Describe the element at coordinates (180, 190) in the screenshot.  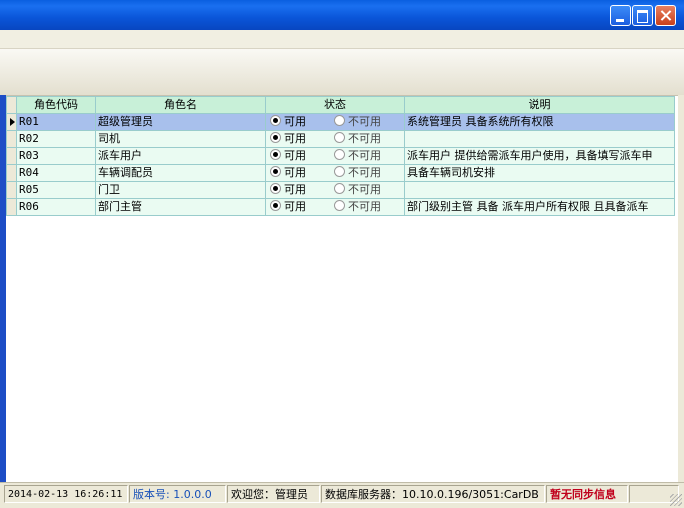
I see `cell-role-name: 门卫` at that location.